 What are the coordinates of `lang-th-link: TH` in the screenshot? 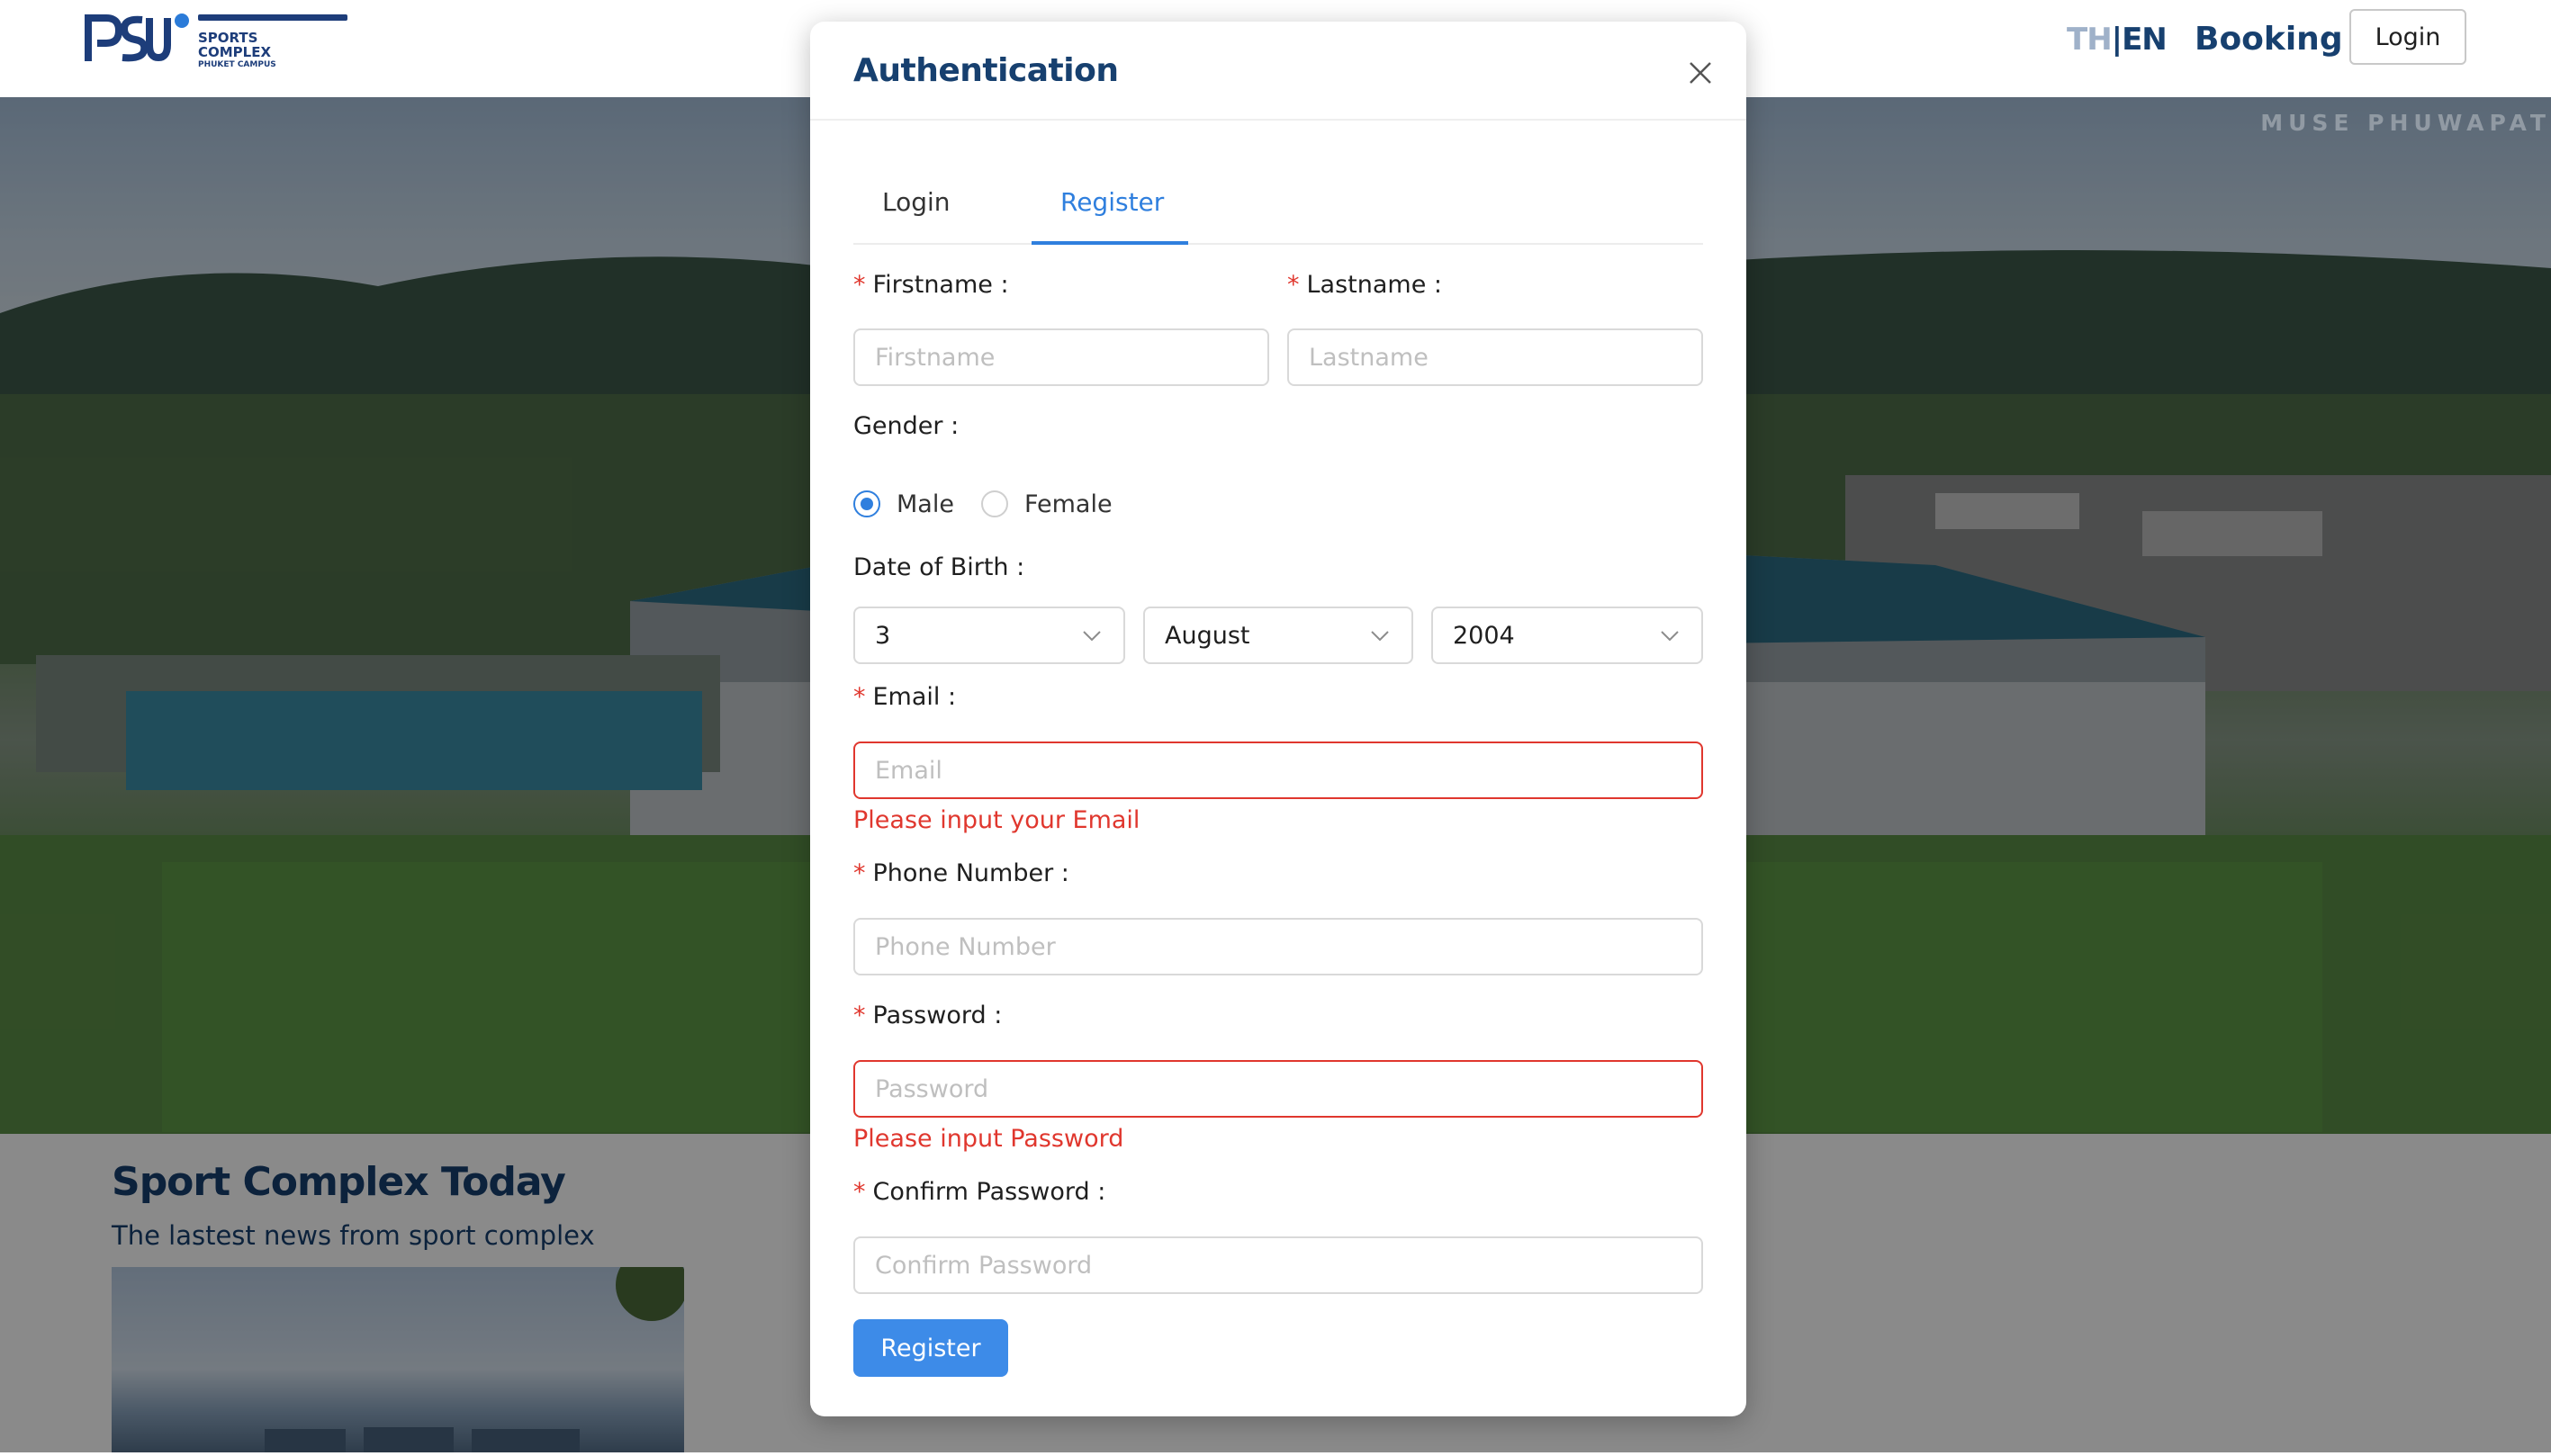 It's located at (2090, 40).